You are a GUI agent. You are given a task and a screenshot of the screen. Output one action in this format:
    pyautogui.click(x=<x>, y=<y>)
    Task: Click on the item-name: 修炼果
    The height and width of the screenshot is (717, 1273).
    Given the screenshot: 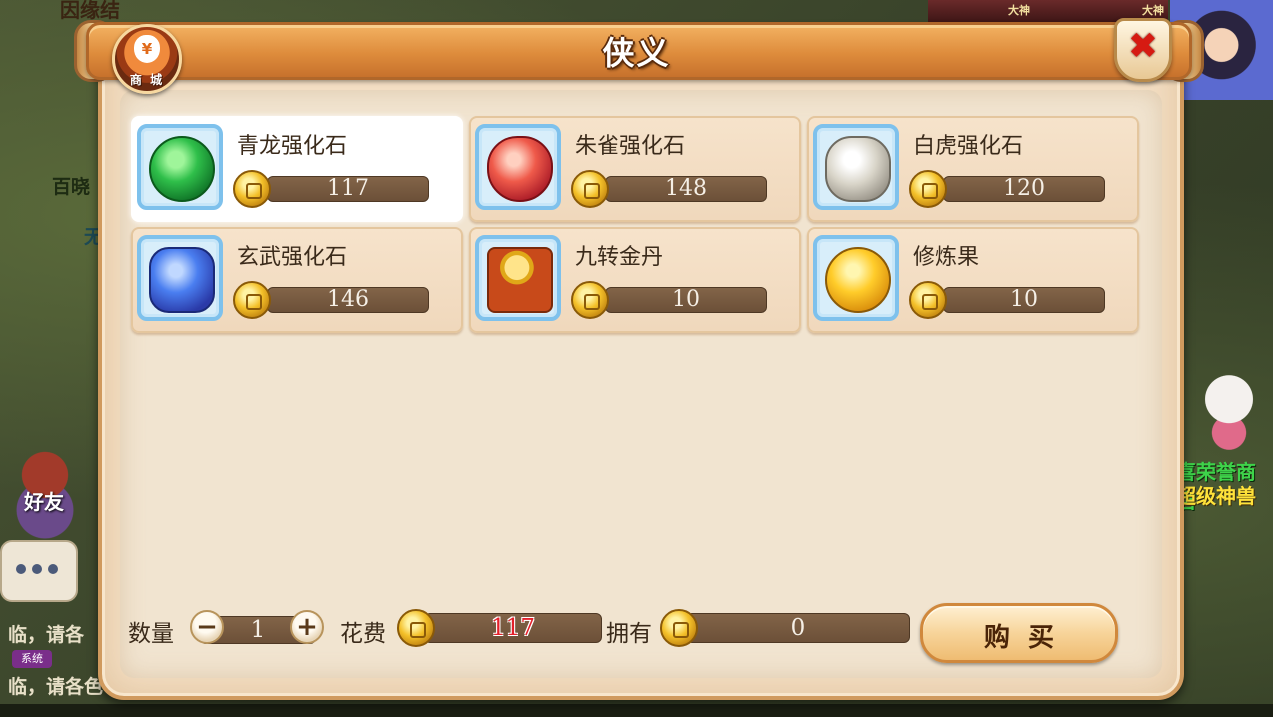 What is the action you would take?
    pyautogui.click(x=946, y=257)
    